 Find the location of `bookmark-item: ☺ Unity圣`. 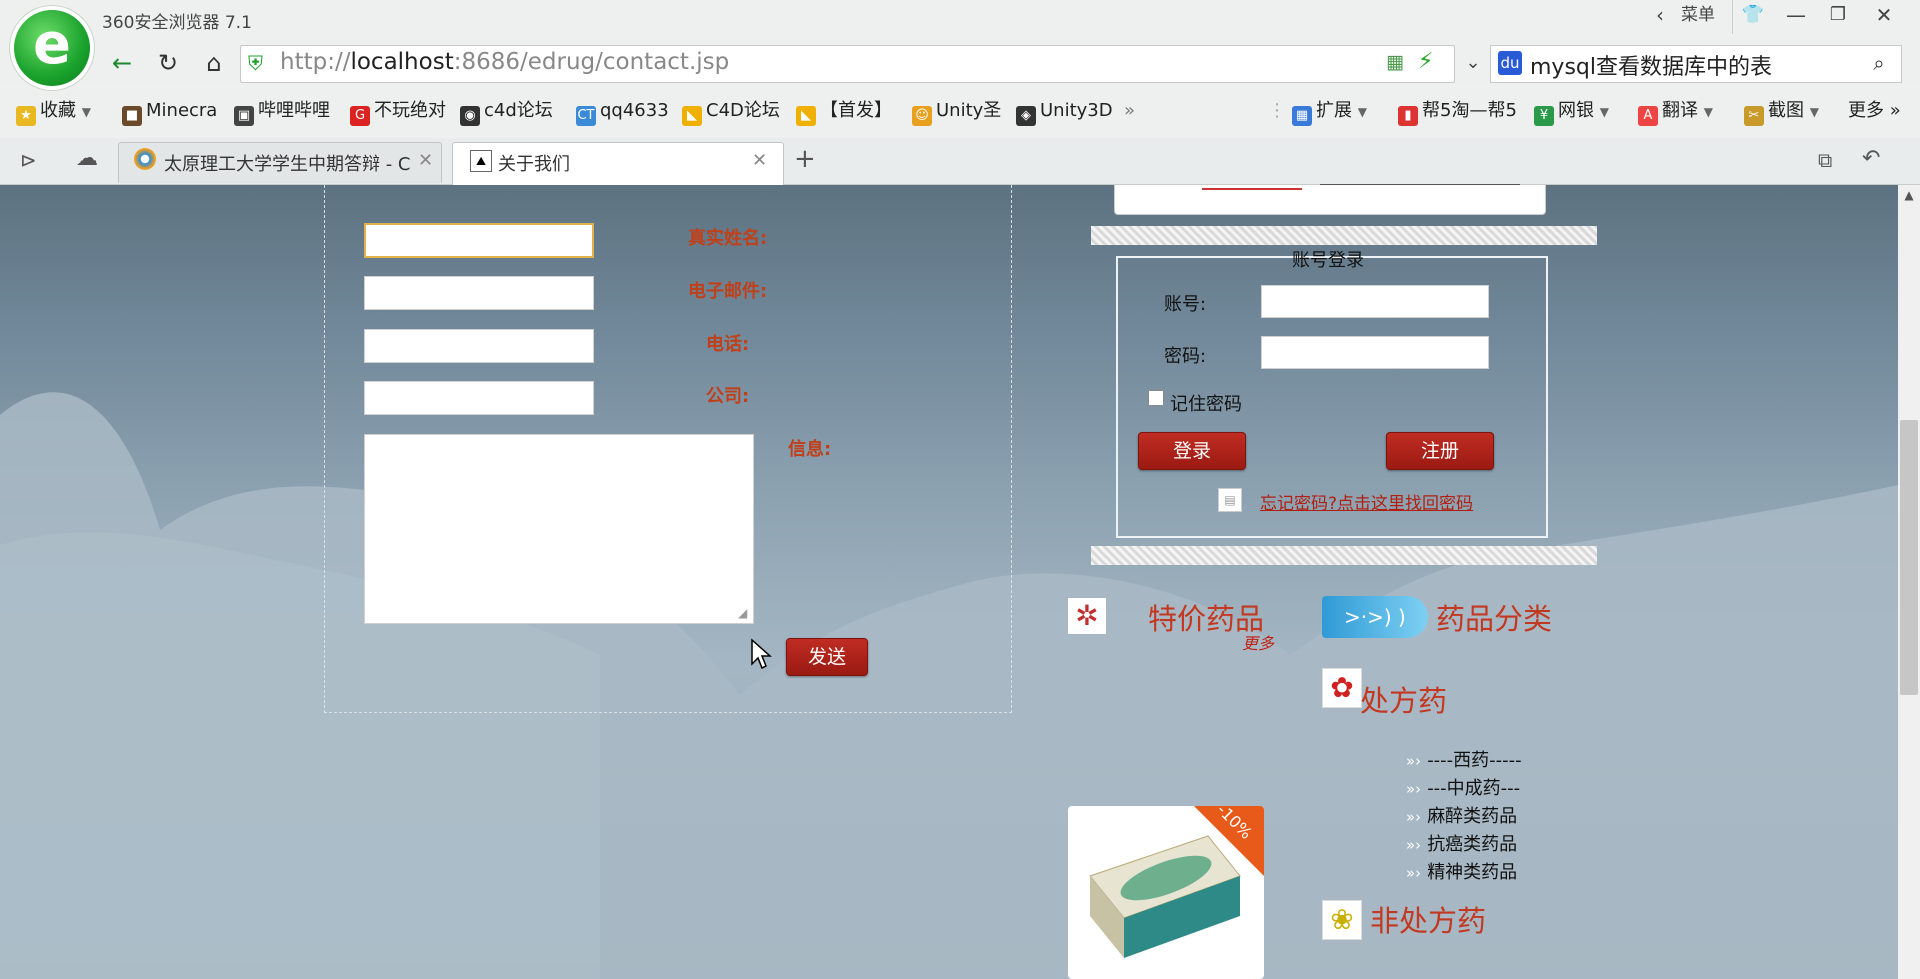

bookmark-item: ☺ Unity圣 is located at coordinates (956, 112).